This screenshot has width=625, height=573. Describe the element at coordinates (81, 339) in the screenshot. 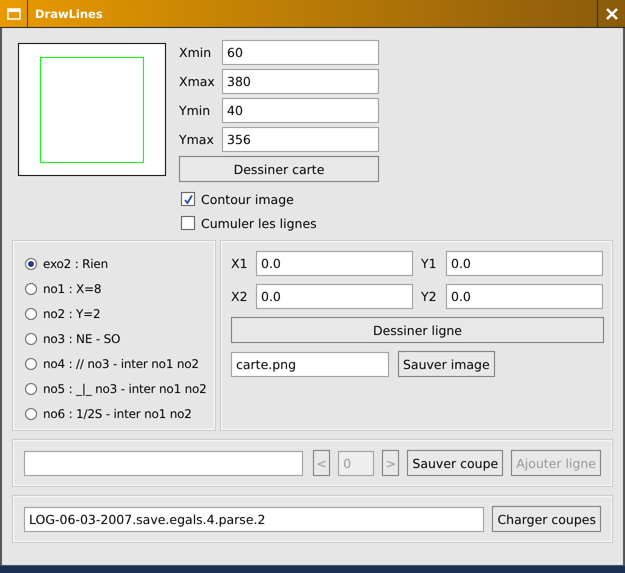

I see `radio-label: no3 : NE - SO` at that location.